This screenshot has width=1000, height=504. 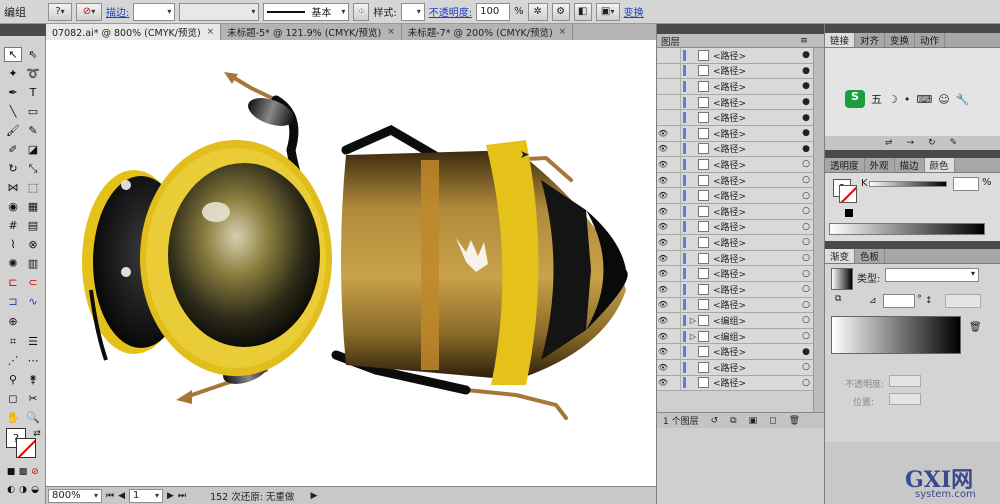 I want to click on document-setup-button: ⚙, so click(x=560, y=11).